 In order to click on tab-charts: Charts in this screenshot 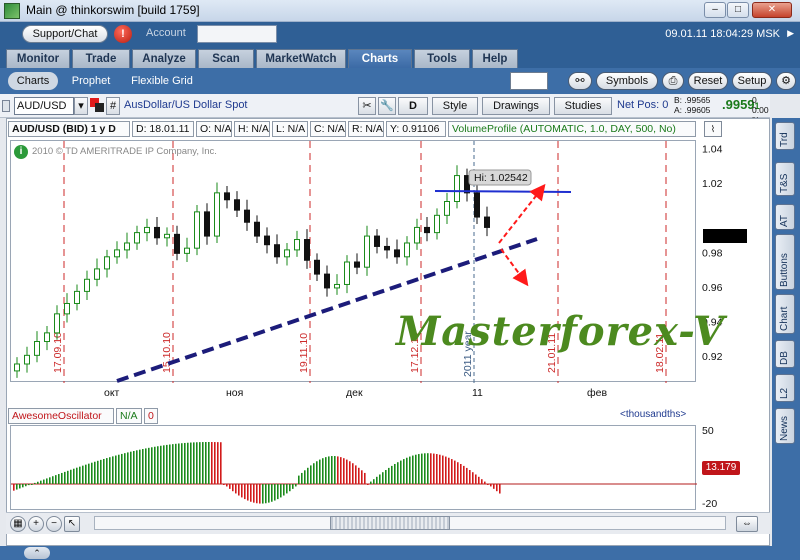, I will do `click(380, 58)`.